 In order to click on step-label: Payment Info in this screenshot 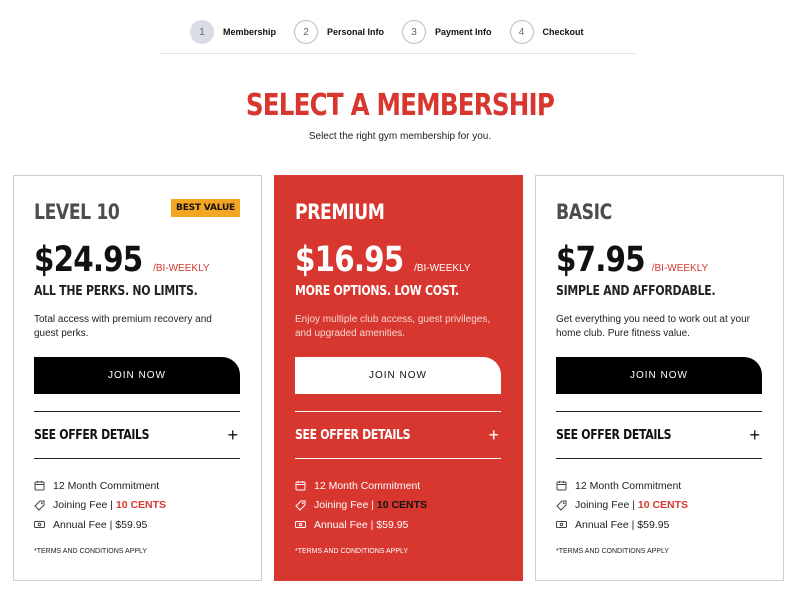, I will do `click(463, 32)`.